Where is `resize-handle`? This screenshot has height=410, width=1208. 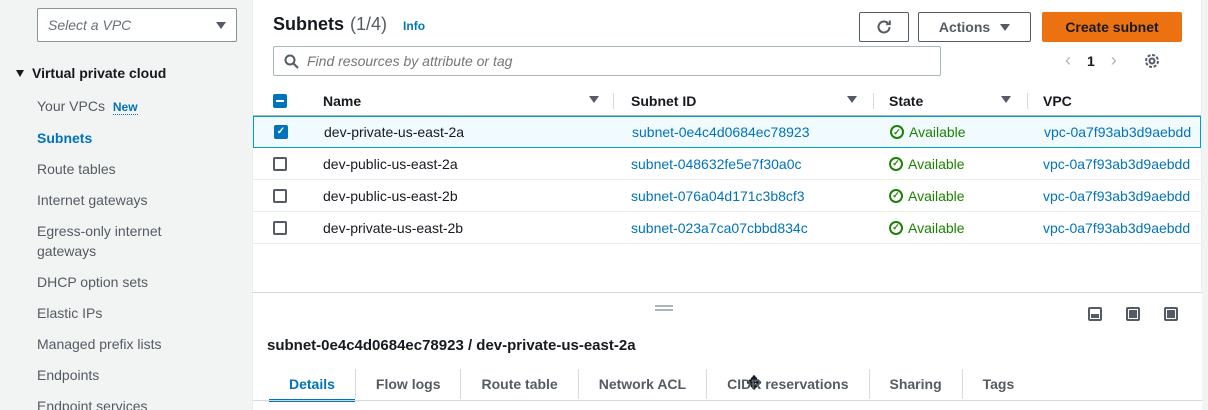 resize-handle is located at coordinates (664, 308).